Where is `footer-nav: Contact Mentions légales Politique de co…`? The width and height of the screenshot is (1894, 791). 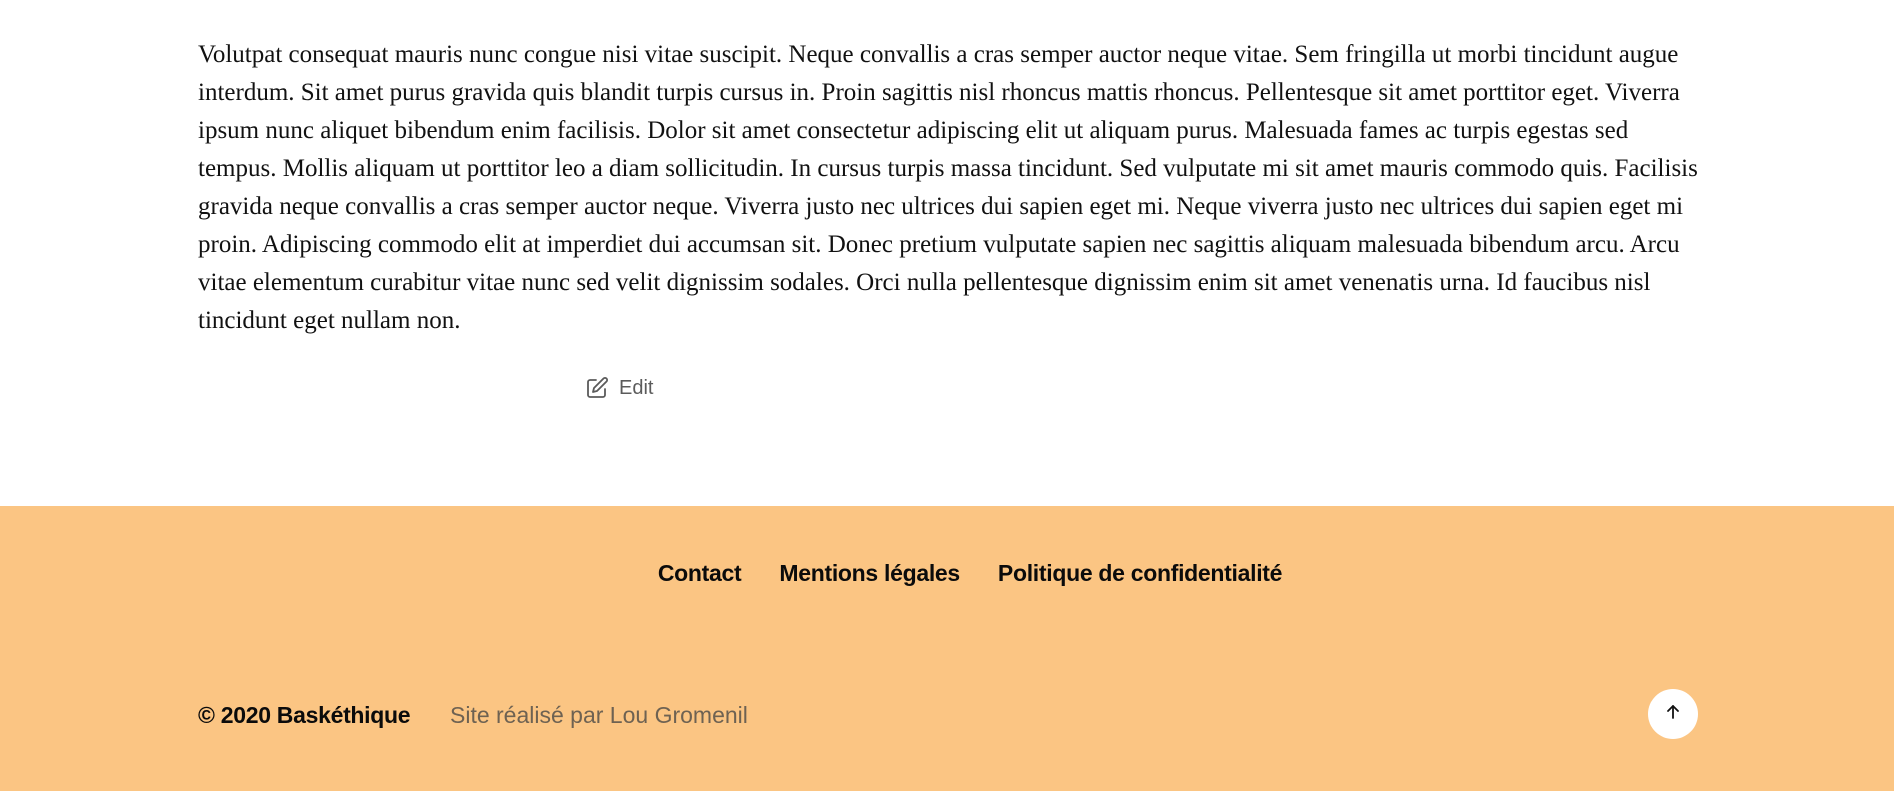
footer-nav: Contact Mentions légales Politique de co… is located at coordinates (947, 573).